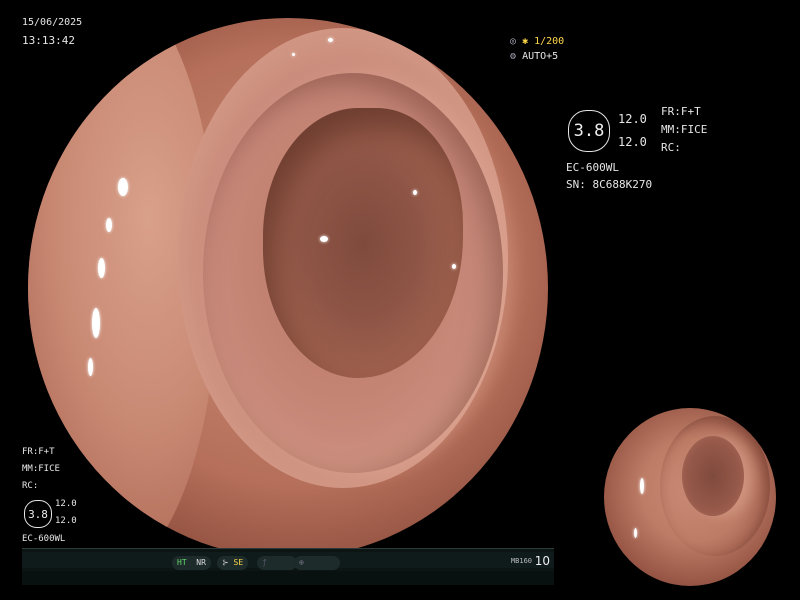  Describe the element at coordinates (540, 56) in the screenshot. I see `iris-mode: AUTO+5` at that location.